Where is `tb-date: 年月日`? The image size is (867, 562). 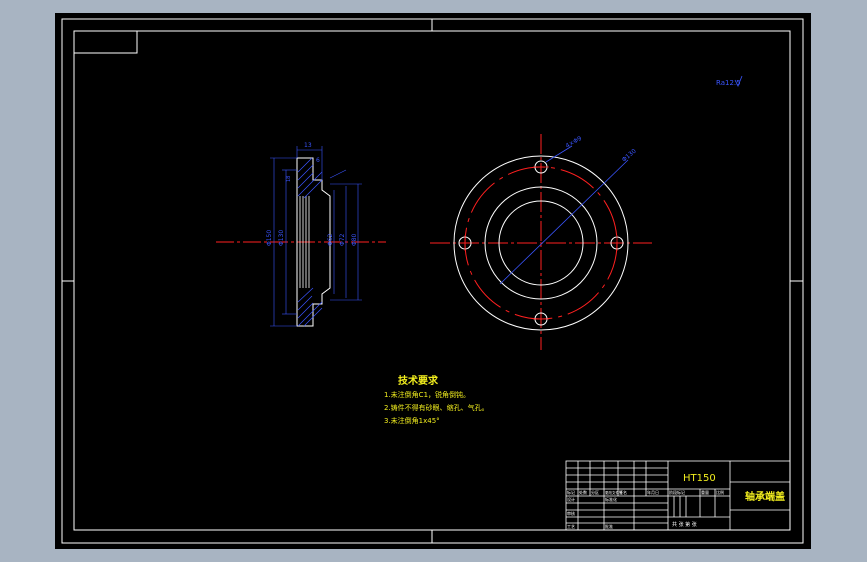
tb-date: 年月日 is located at coordinates (653, 492).